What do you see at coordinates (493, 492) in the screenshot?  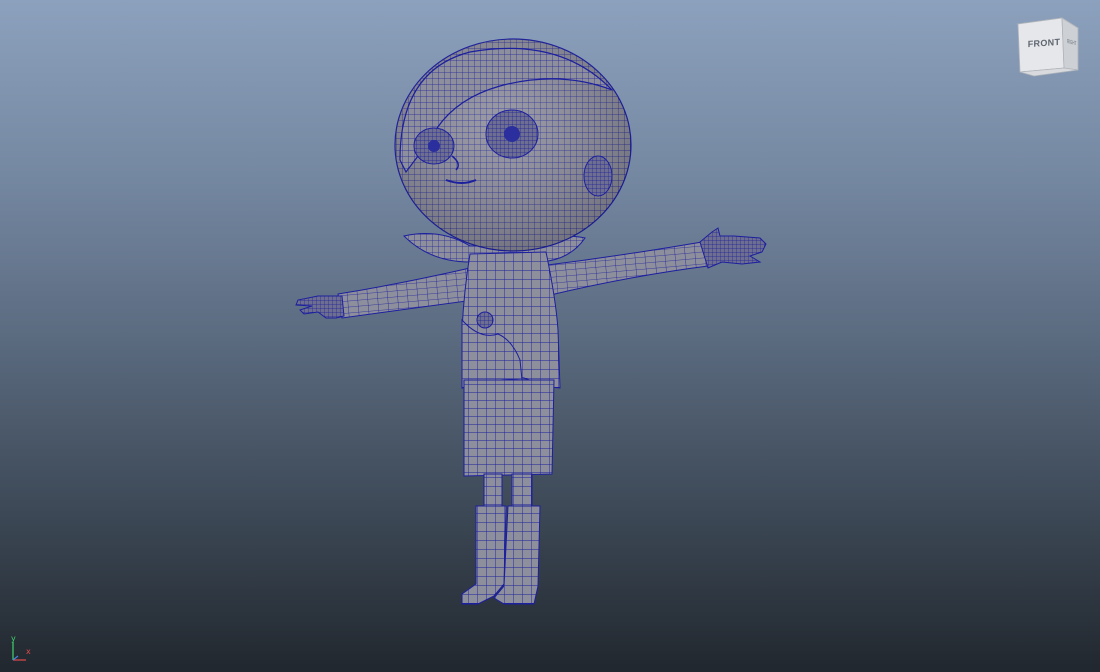 I see `left-leg` at bounding box center [493, 492].